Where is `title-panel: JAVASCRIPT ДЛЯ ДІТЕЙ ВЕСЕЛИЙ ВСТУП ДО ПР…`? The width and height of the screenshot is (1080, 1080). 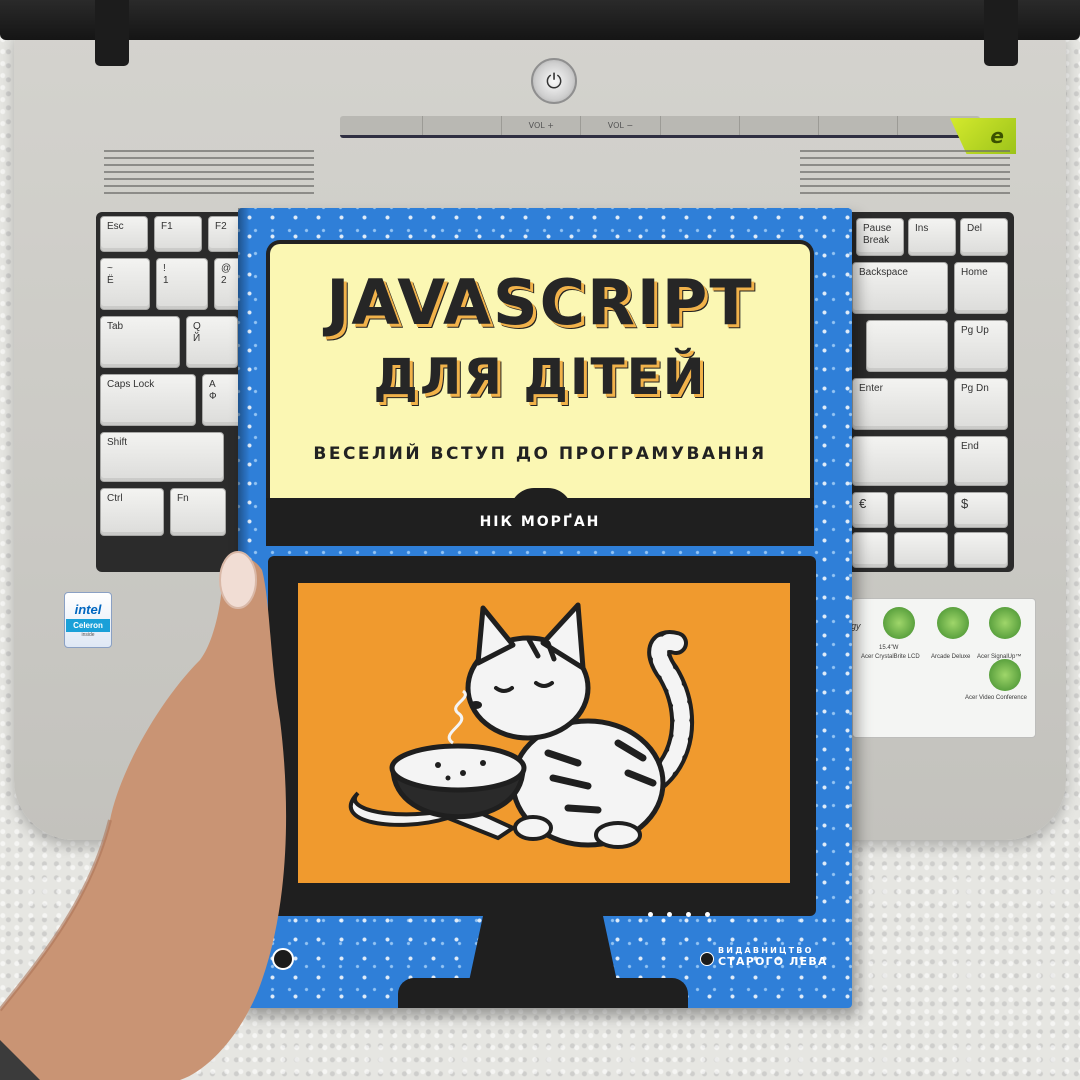 title-panel: JAVASCRIPT ДЛЯ ДІТЕЙ ВЕСЕЛИЙ ВСТУП ДО ПР… is located at coordinates (540, 369).